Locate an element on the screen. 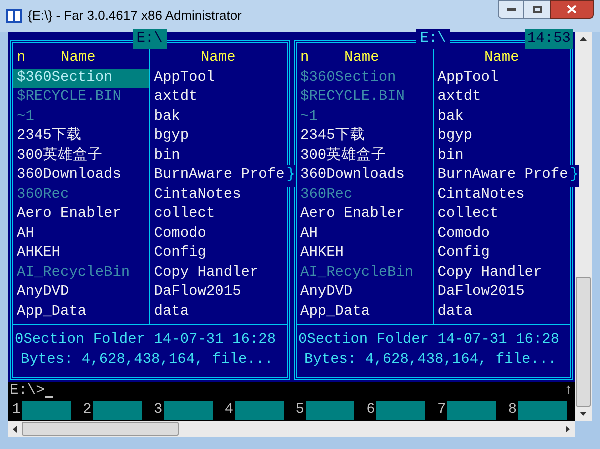 Image resolution: width=600 pixels, height=449 pixels. key-number: 1 is located at coordinates (16, 410).